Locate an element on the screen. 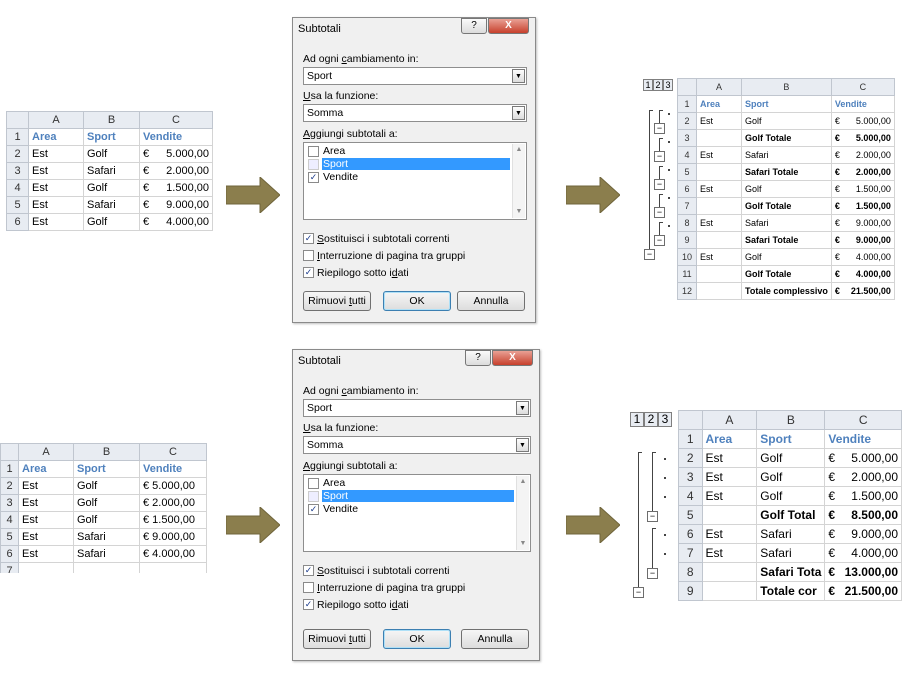 The height and width of the screenshot is (679, 902). cell-vendite: €2.000,00 is located at coordinates (863, 477).